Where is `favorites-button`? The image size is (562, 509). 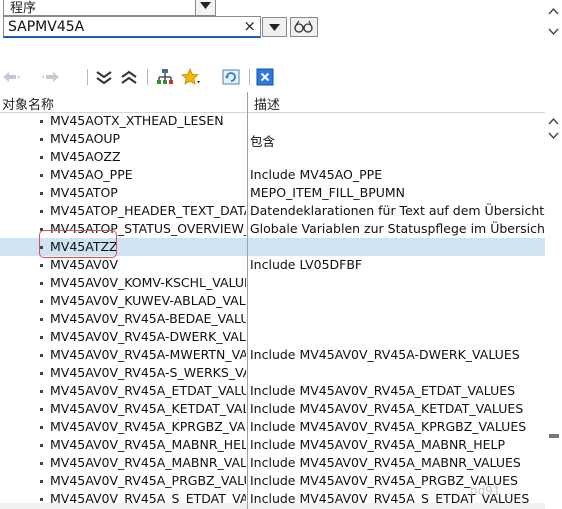
favorites-button is located at coordinates (191, 77).